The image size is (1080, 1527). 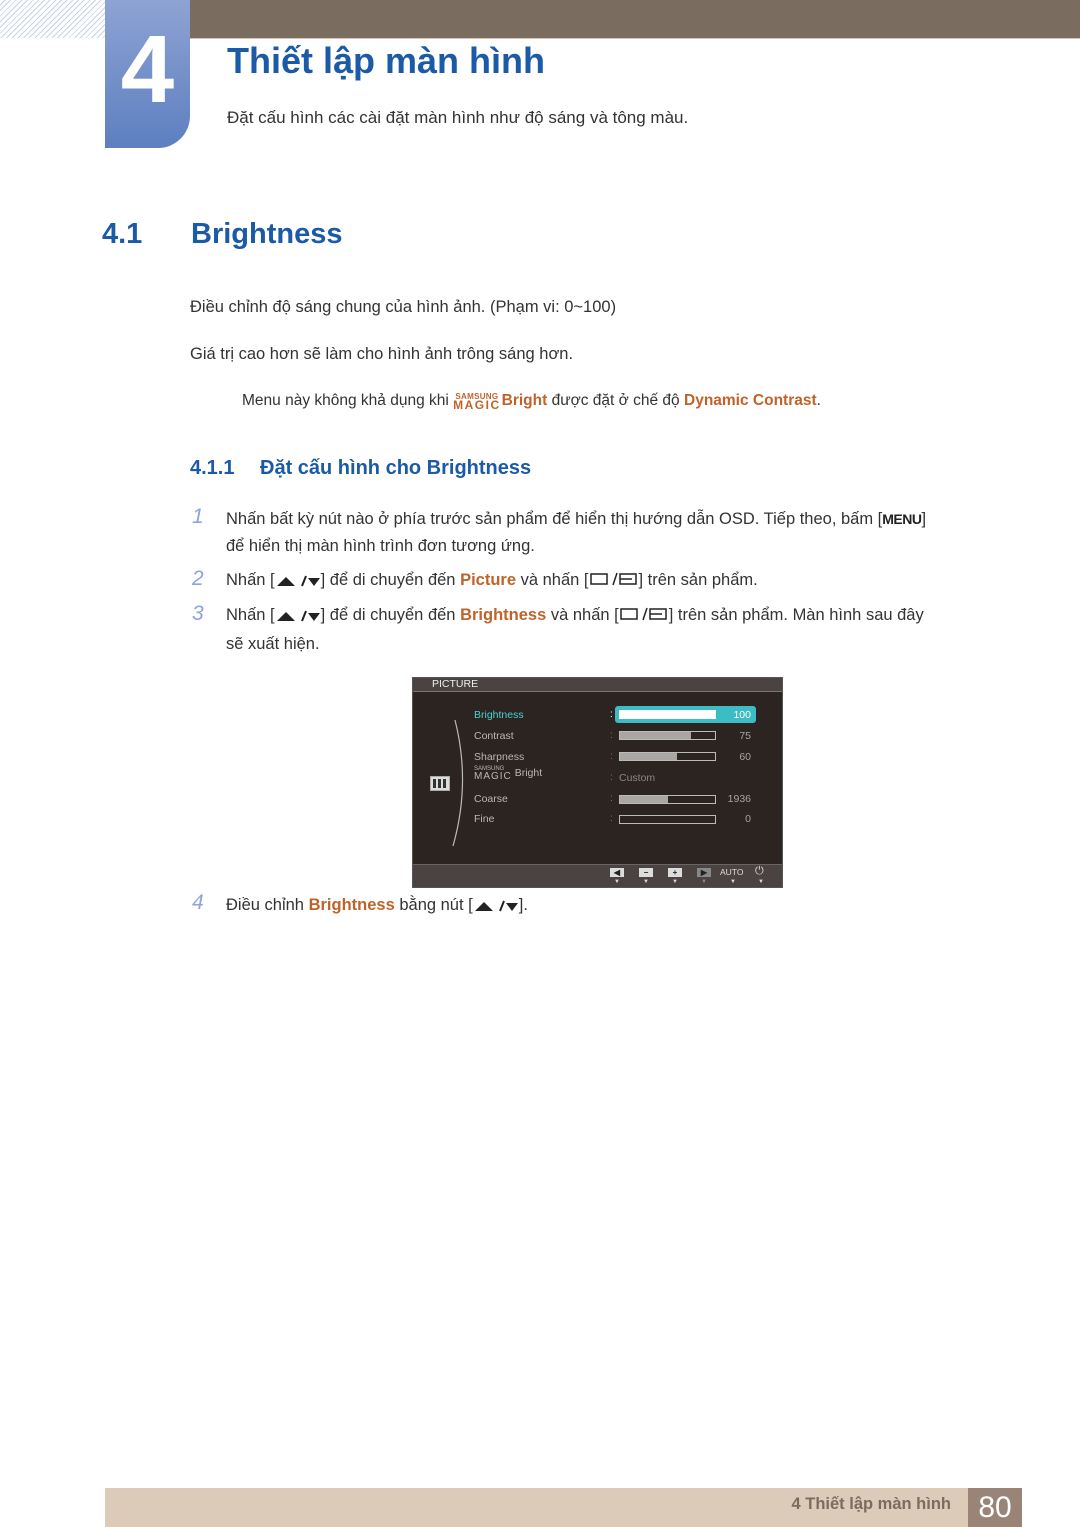 I want to click on osd-item-contrast: Contrast, so click(x=494, y=736).